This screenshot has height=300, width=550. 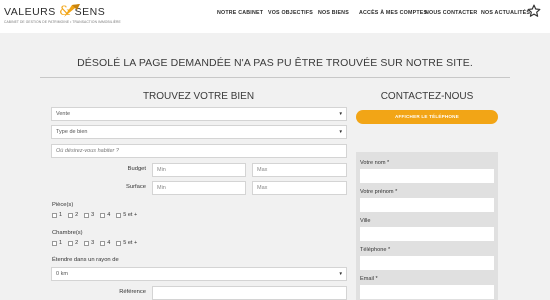 I want to click on radius-label: Étendre dans un rayon de, so click(x=85, y=260).